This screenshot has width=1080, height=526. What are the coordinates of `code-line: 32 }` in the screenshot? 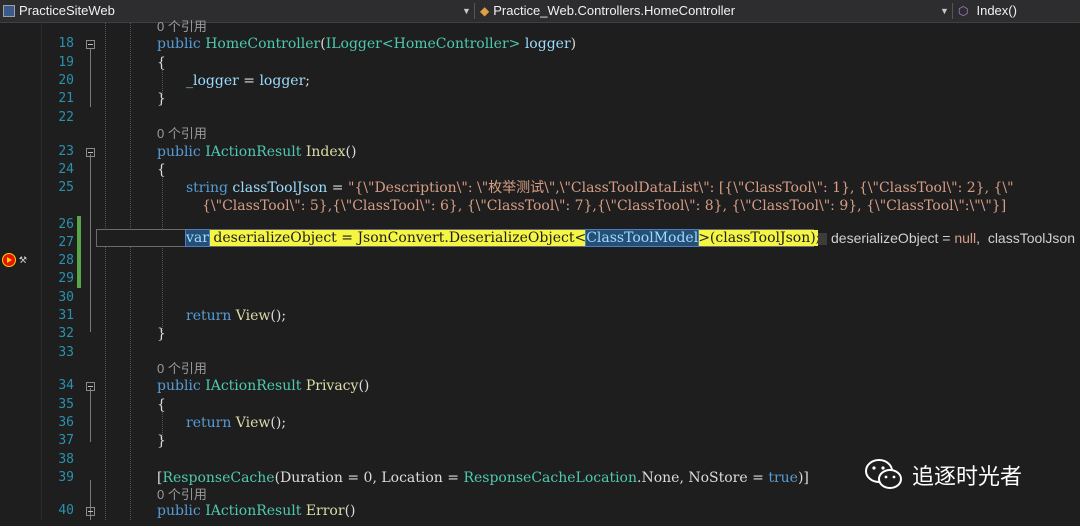 It's located at (540, 334).